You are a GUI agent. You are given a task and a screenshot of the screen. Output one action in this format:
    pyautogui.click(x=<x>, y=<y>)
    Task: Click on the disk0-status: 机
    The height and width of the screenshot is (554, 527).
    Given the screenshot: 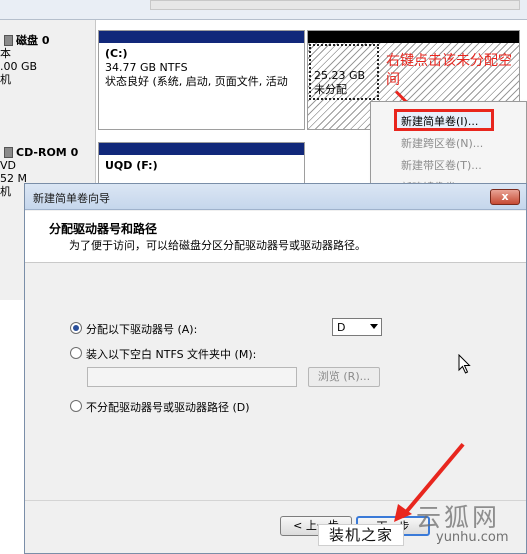 What is the action you would take?
    pyautogui.click(x=5, y=79)
    